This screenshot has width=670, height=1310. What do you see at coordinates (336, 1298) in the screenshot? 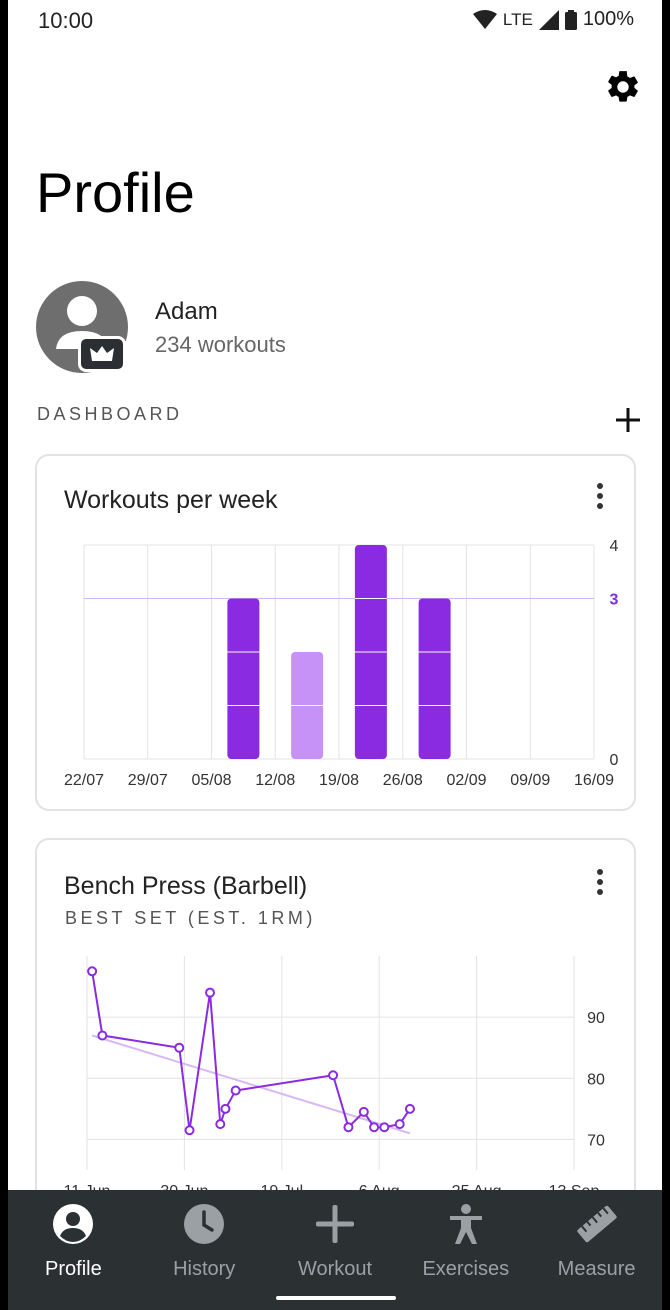
I see `home-indicator` at bounding box center [336, 1298].